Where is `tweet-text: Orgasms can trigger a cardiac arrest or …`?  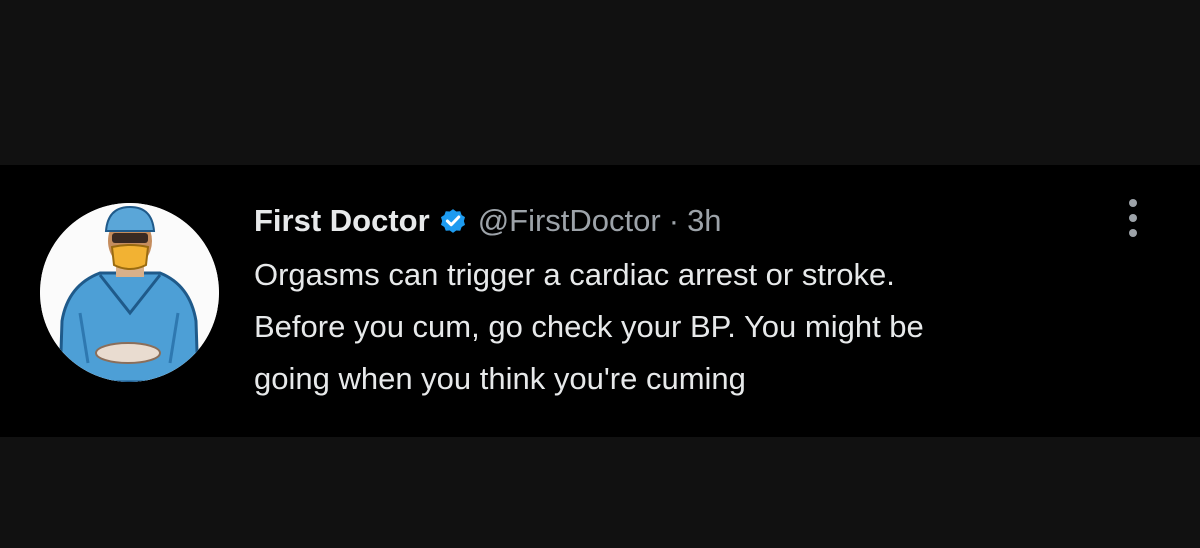
tweet-text: Orgasms can trigger a cardiac arrest or … is located at coordinates (589, 326).